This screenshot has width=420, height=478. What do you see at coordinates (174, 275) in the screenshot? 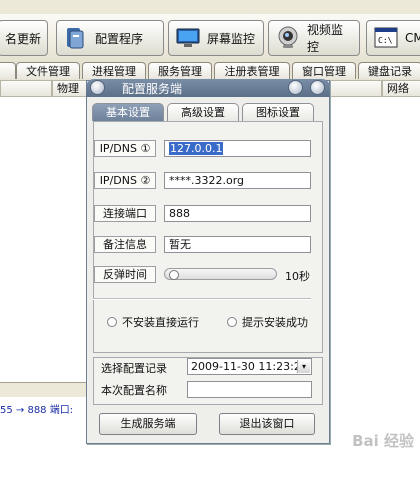
I see `rebound-slider-thumb` at bounding box center [174, 275].